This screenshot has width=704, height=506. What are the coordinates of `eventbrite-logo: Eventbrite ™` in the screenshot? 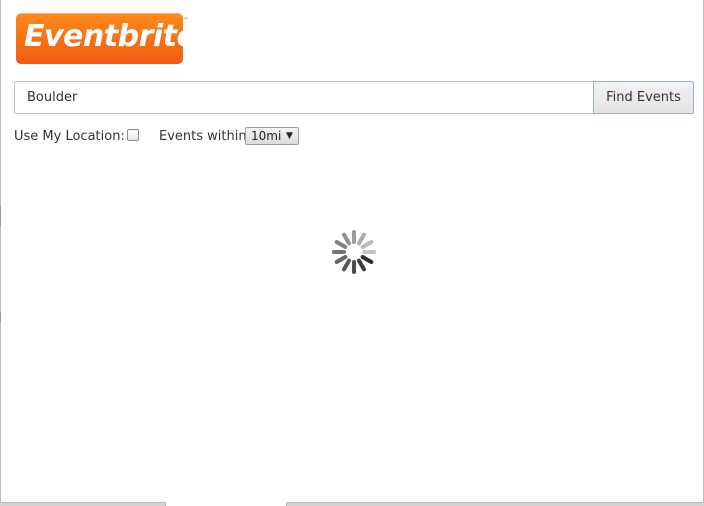 It's located at (106, 39).